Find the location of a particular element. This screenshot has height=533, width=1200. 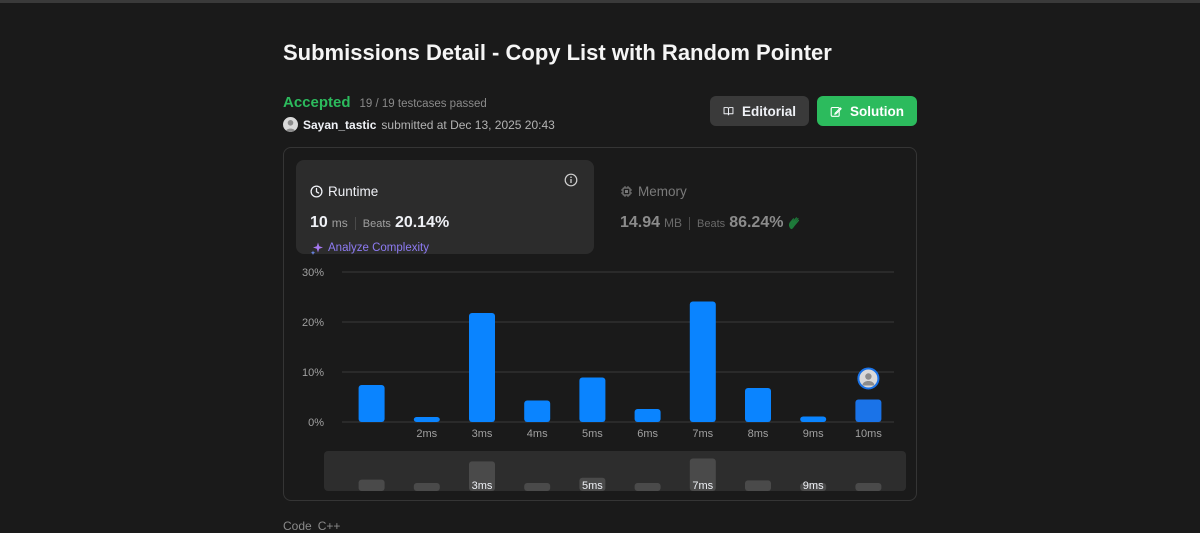

editorial-button: Editorial is located at coordinates (759, 111).